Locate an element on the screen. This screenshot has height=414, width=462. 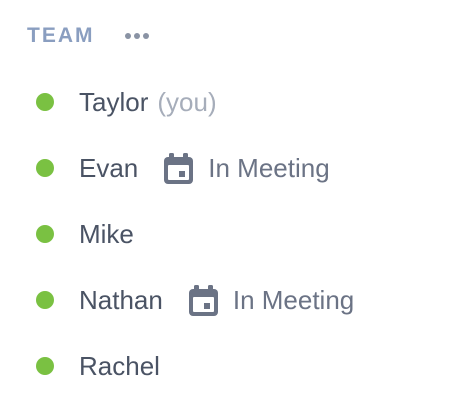
team-member-evan: Evan In Meeting is located at coordinates (183, 168).